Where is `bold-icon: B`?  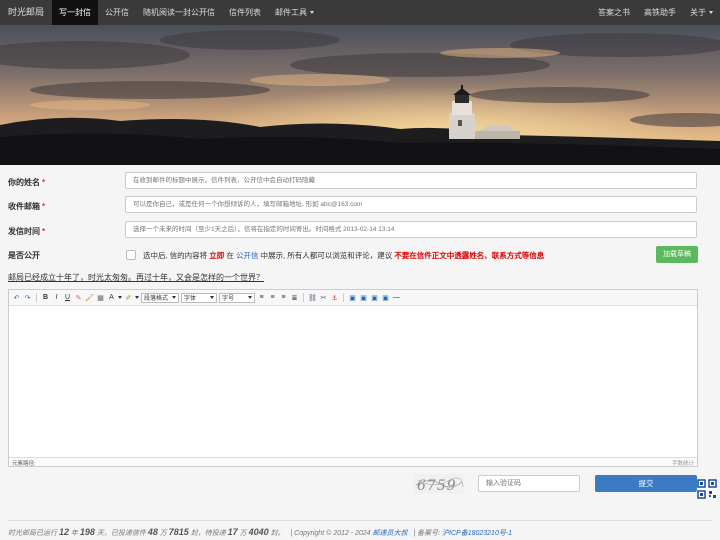
bold-icon: B is located at coordinates (45, 297).